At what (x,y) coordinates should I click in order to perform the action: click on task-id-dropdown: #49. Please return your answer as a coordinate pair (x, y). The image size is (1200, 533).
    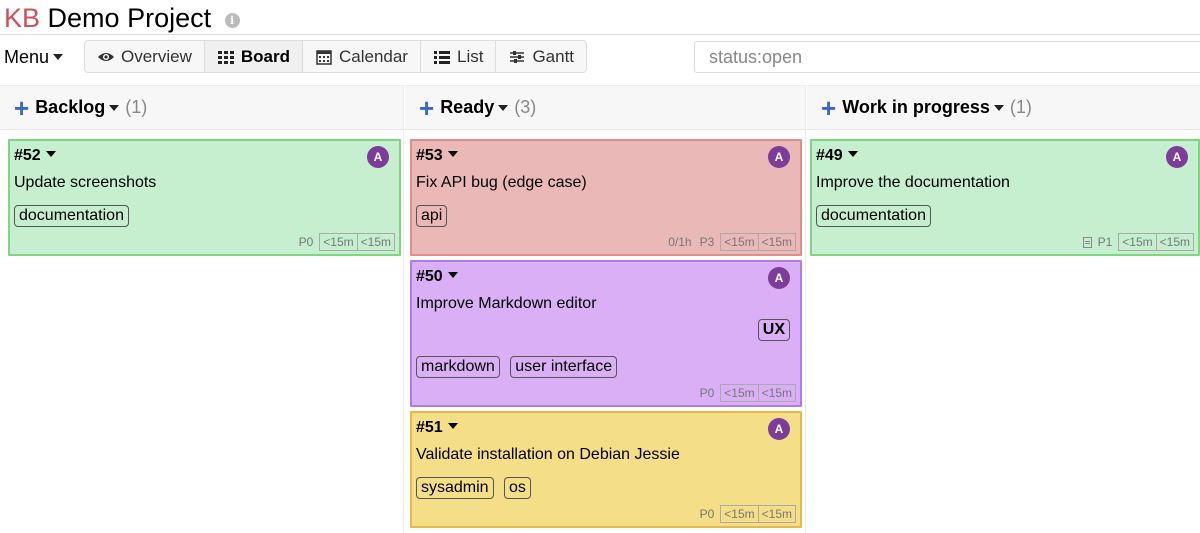
    Looking at the image, I should click on (837, 156).